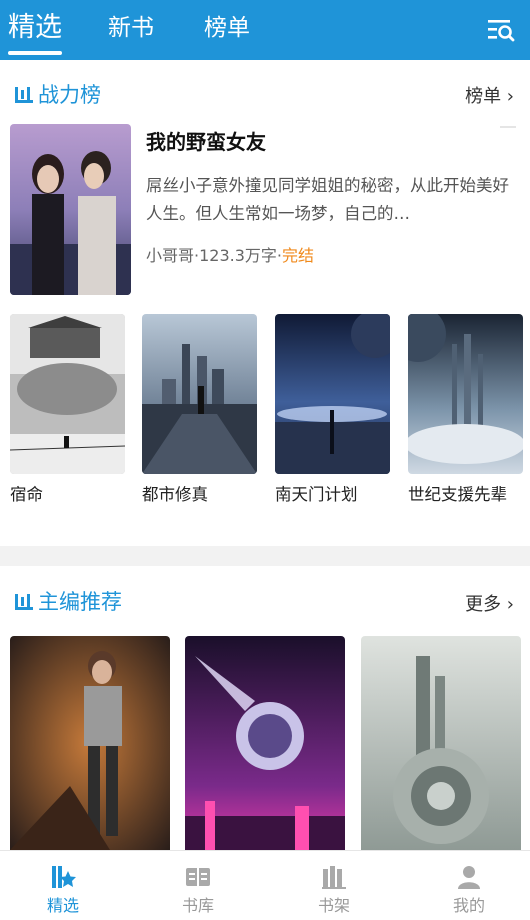  What do you see at coordinates (206, 142) in the screenshot?
I see `featured-book-title: 我的野蛮女友` at bounding box center [206, 142].